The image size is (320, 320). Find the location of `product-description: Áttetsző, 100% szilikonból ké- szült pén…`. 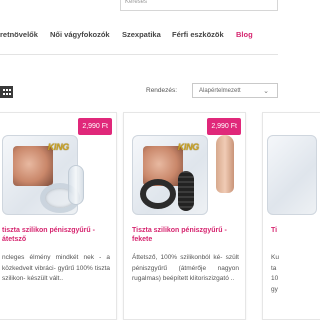

product-description: Áttetsző, 100% szilikonból ké- szült pén… is located at coordinates (185, 268).